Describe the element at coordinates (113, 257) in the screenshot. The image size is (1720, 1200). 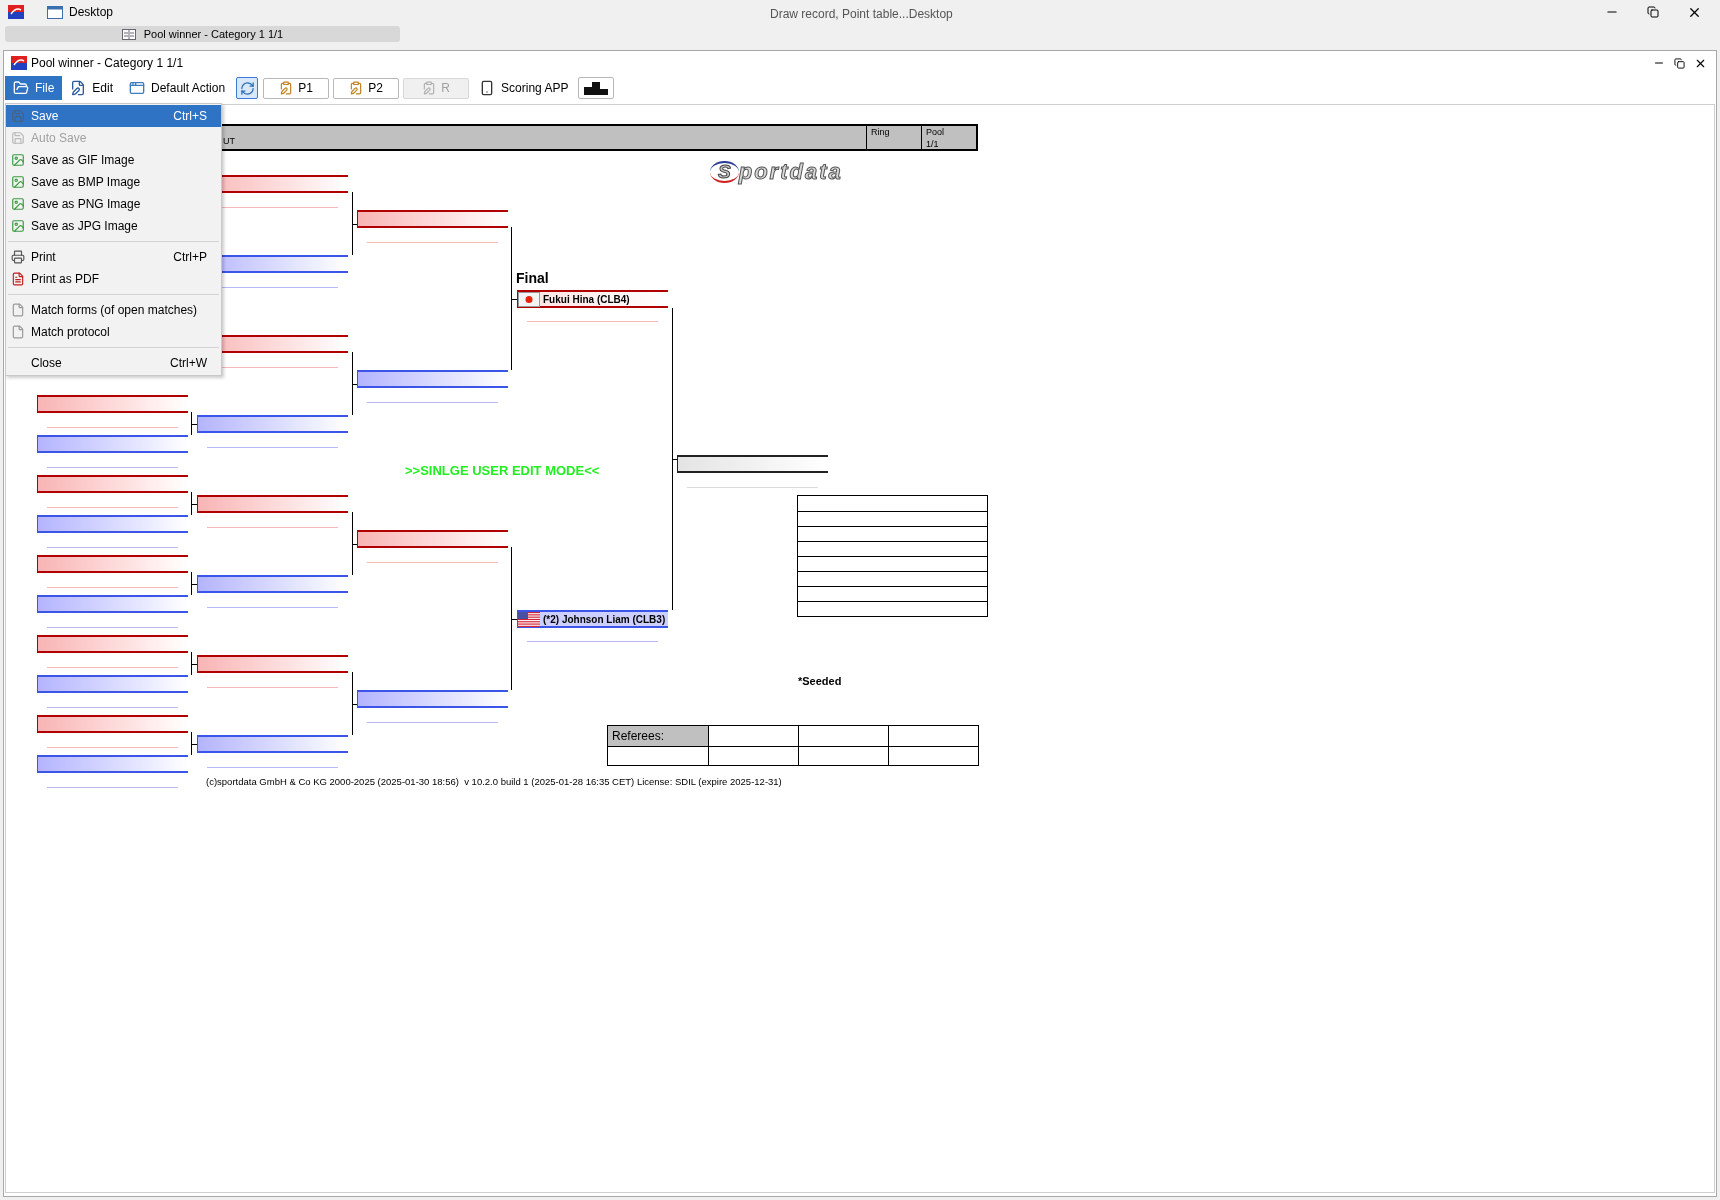
I see `menu-item: Print Ctrl+P` at that location.